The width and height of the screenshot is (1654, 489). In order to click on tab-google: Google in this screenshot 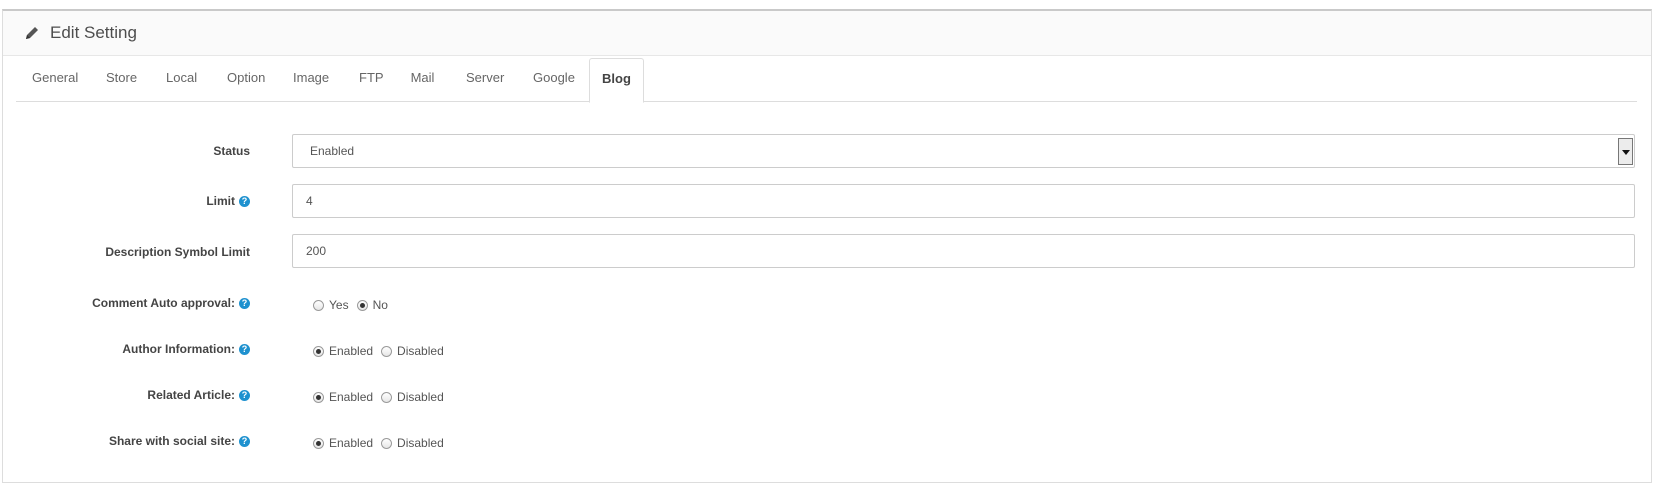, I will do `click(554, 80)`.